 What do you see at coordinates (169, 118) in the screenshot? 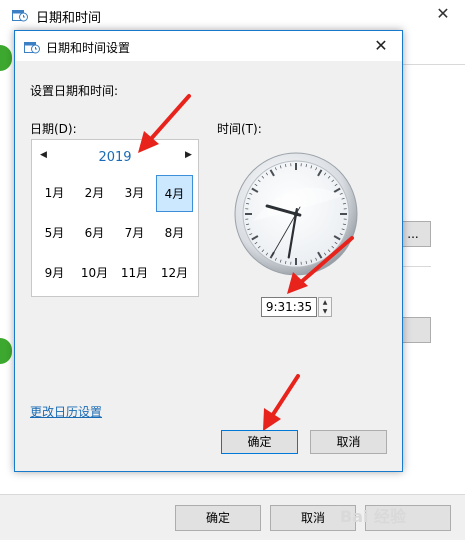
I see `arrow-to-year` at bounding box center [169, 118].